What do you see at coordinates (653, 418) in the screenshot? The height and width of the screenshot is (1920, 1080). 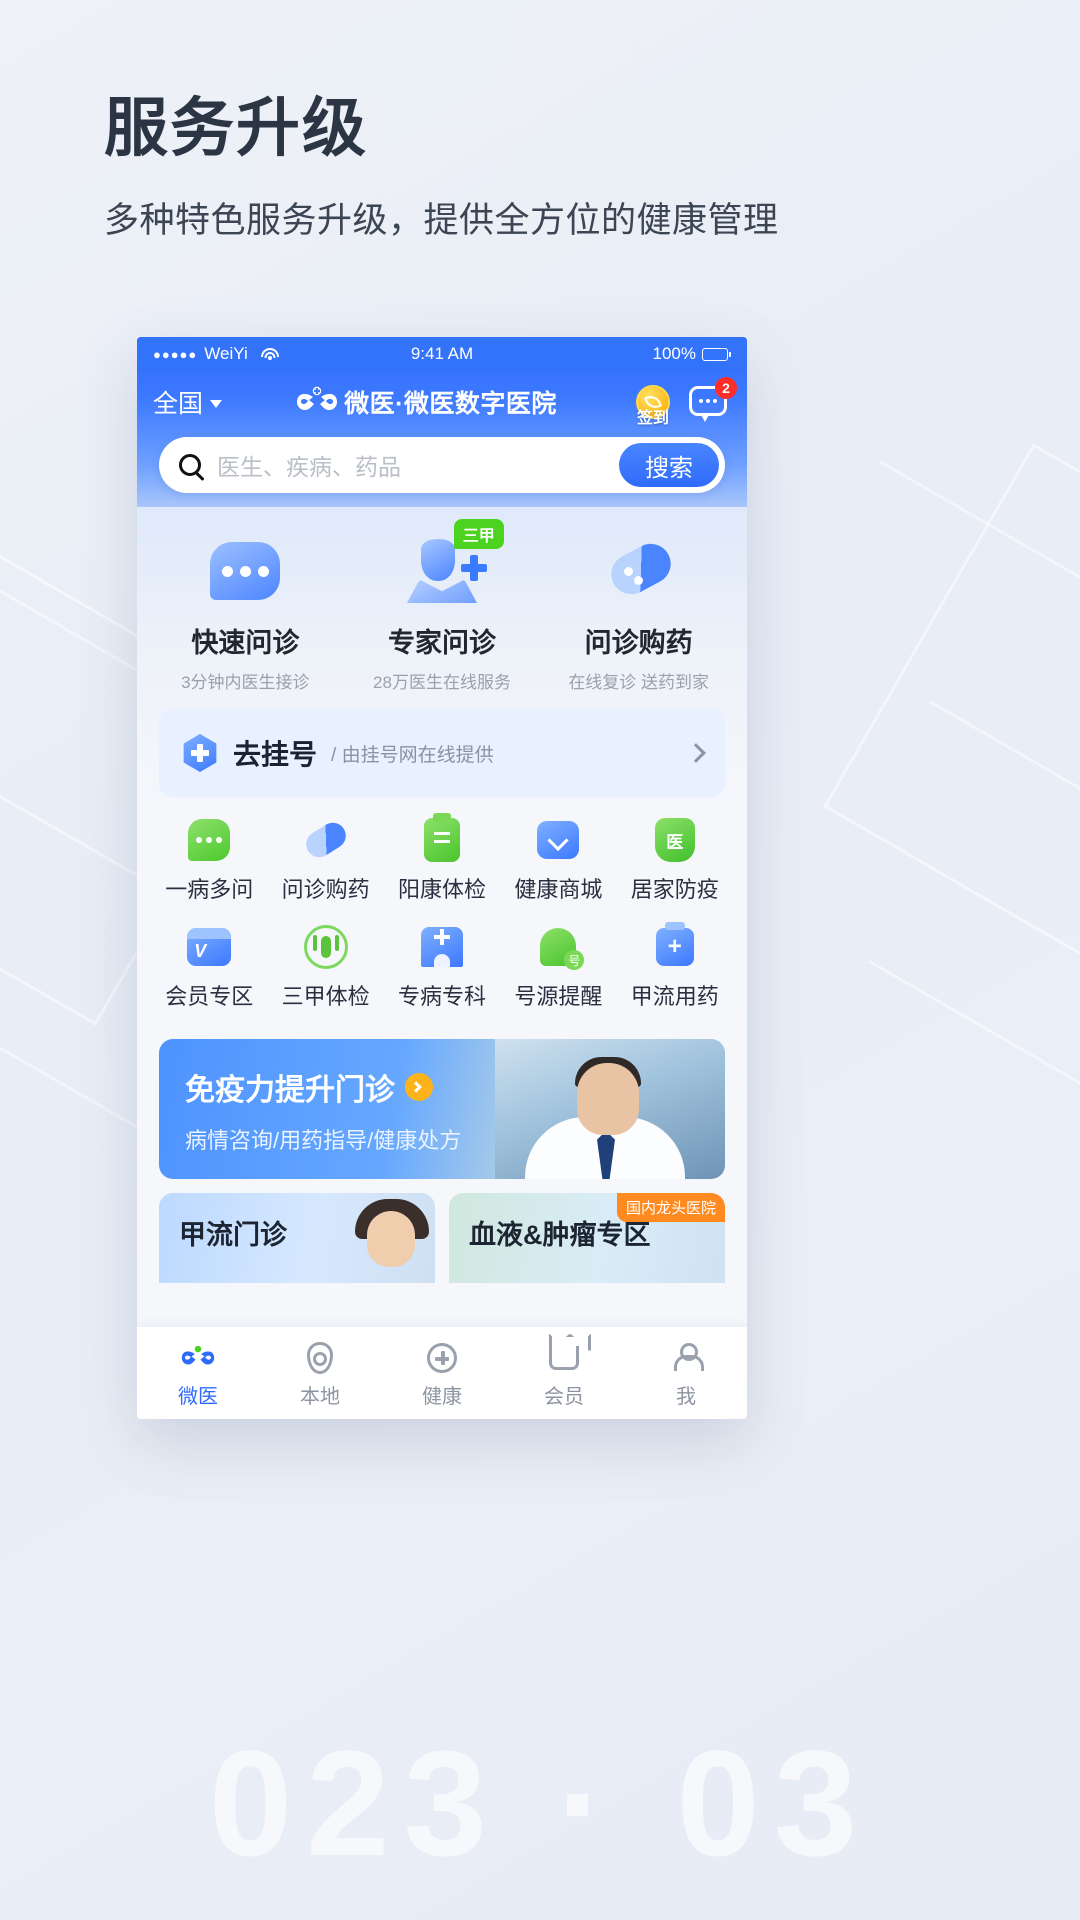 I see `signin-label: 签到` at bounding box center [653, 418].